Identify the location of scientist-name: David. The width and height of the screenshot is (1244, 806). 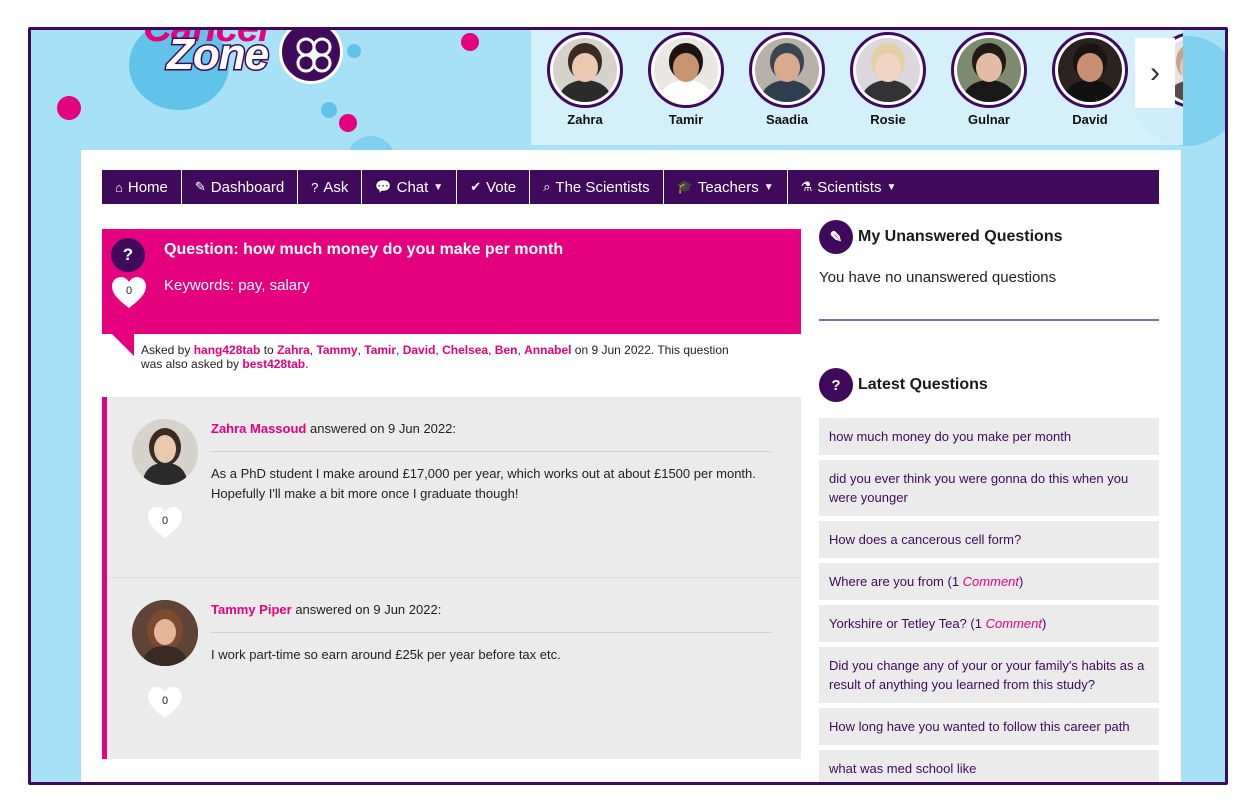
(1090, 119).